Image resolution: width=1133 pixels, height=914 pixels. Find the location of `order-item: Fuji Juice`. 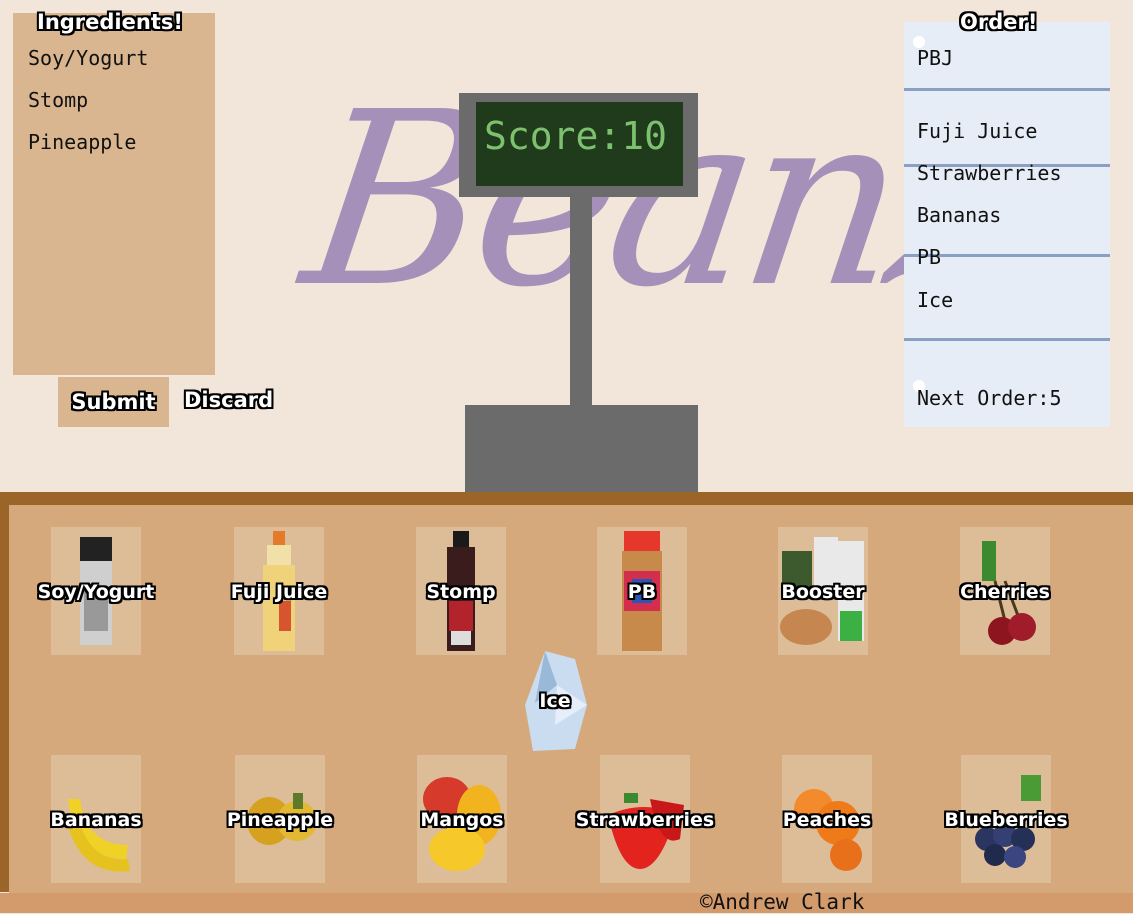

order-item: Fuji Juice is located at coordinates (977, 131).